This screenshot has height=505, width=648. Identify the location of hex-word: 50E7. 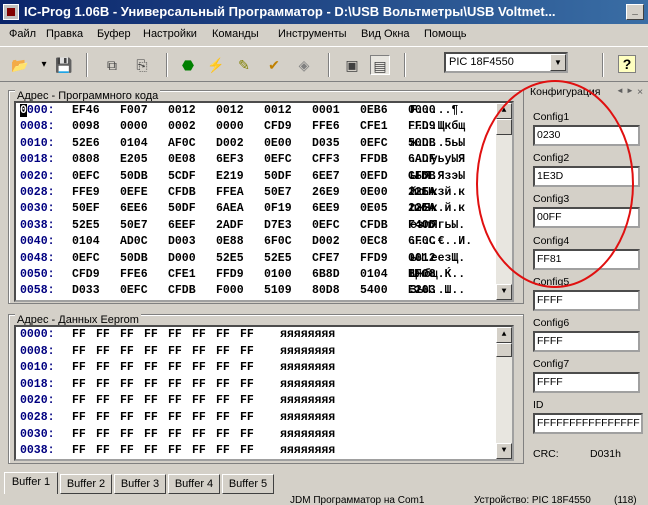
(134, 225).